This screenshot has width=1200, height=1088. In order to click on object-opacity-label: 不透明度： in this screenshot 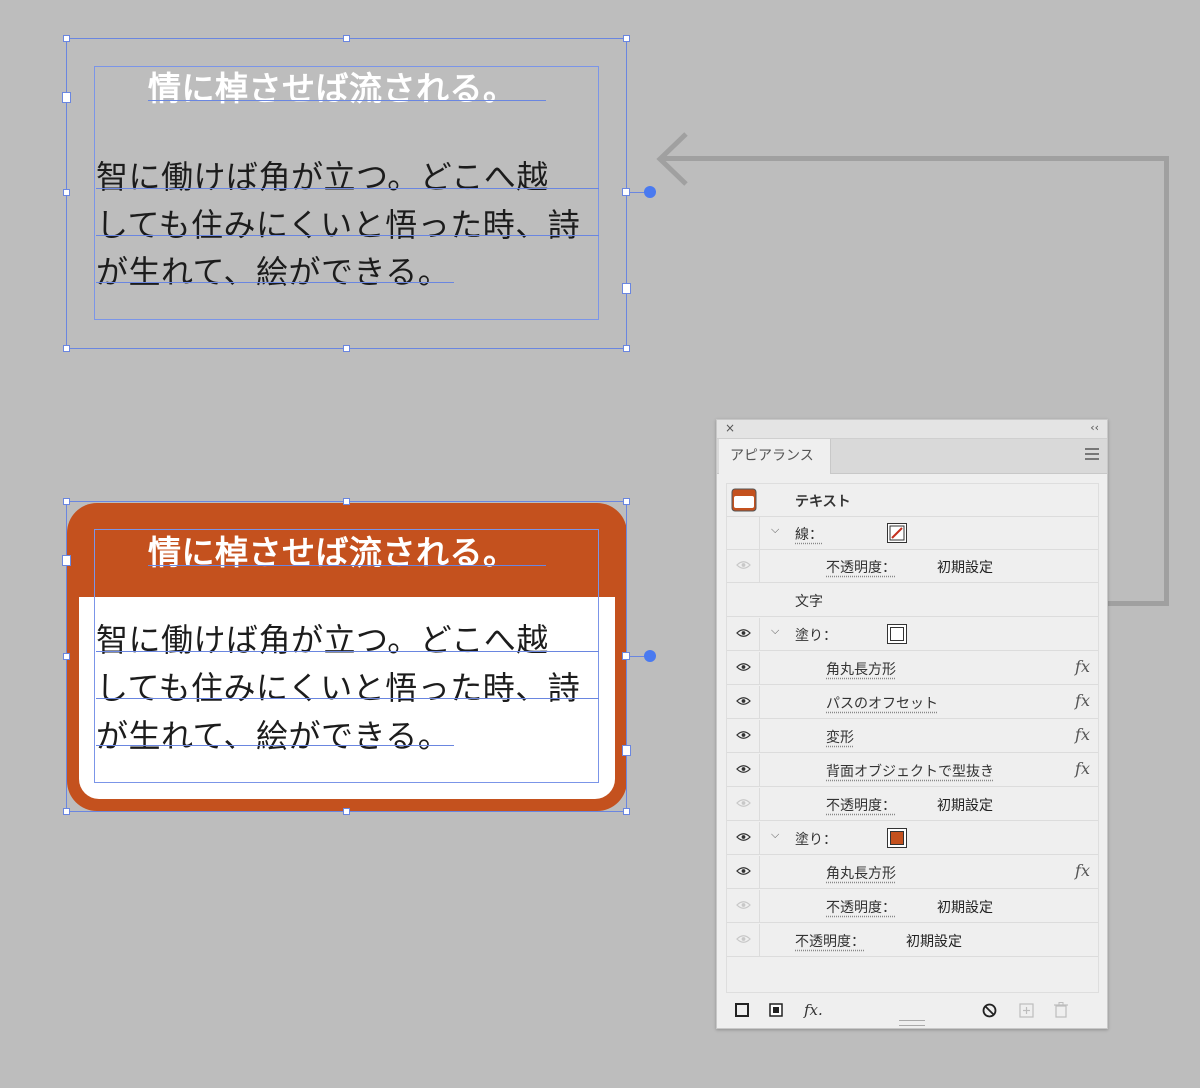, I will do `click(830, 941)`.